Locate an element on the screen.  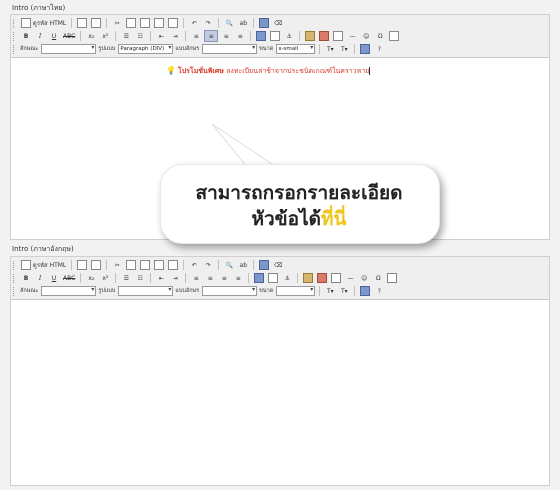
maximize-icon is located at coordinates (365, 291).